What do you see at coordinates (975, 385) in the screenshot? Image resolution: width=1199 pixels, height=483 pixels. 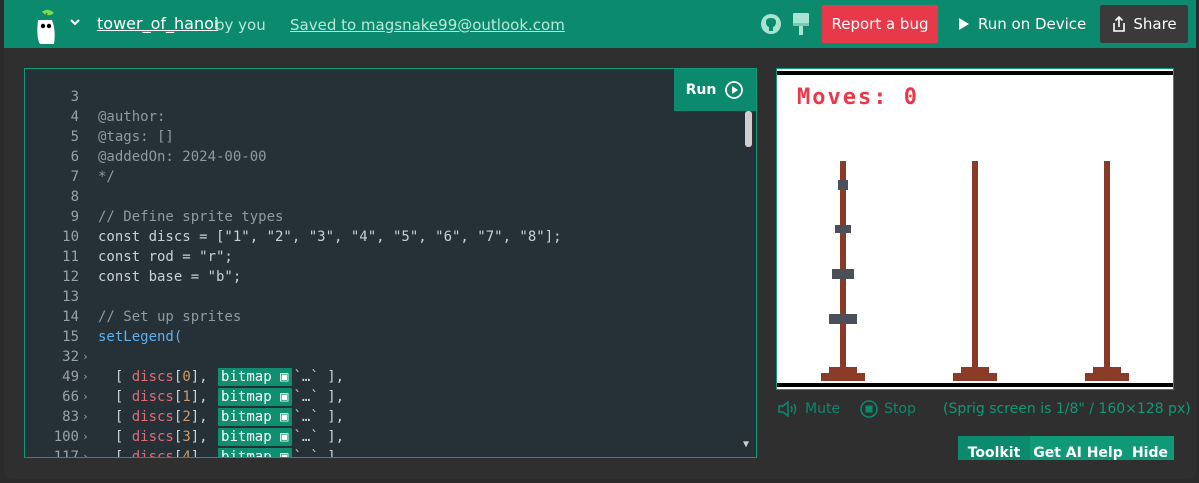 I see `game-border-bottom` at bounding box center [975, 385].